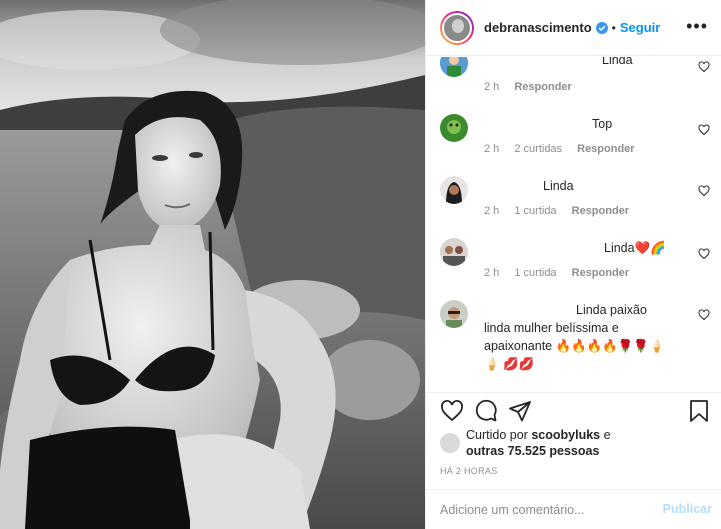  What do you see at coordinates (520, 411) in the screenshot?
I see `share-icon` at bounding box center [520, 411].